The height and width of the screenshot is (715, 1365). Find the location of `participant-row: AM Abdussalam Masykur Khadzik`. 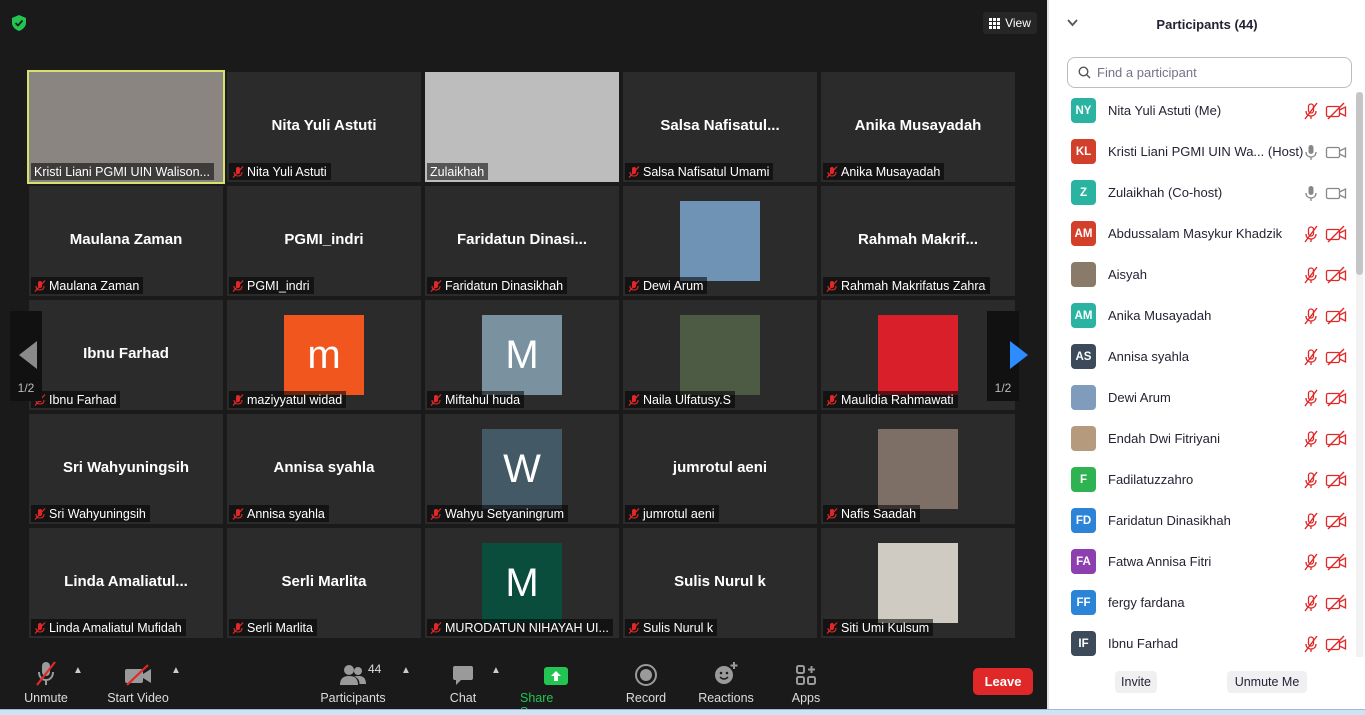

participant-row: AM Abdussalam Masykur Khadzik is located at coordinates (1203, 233).